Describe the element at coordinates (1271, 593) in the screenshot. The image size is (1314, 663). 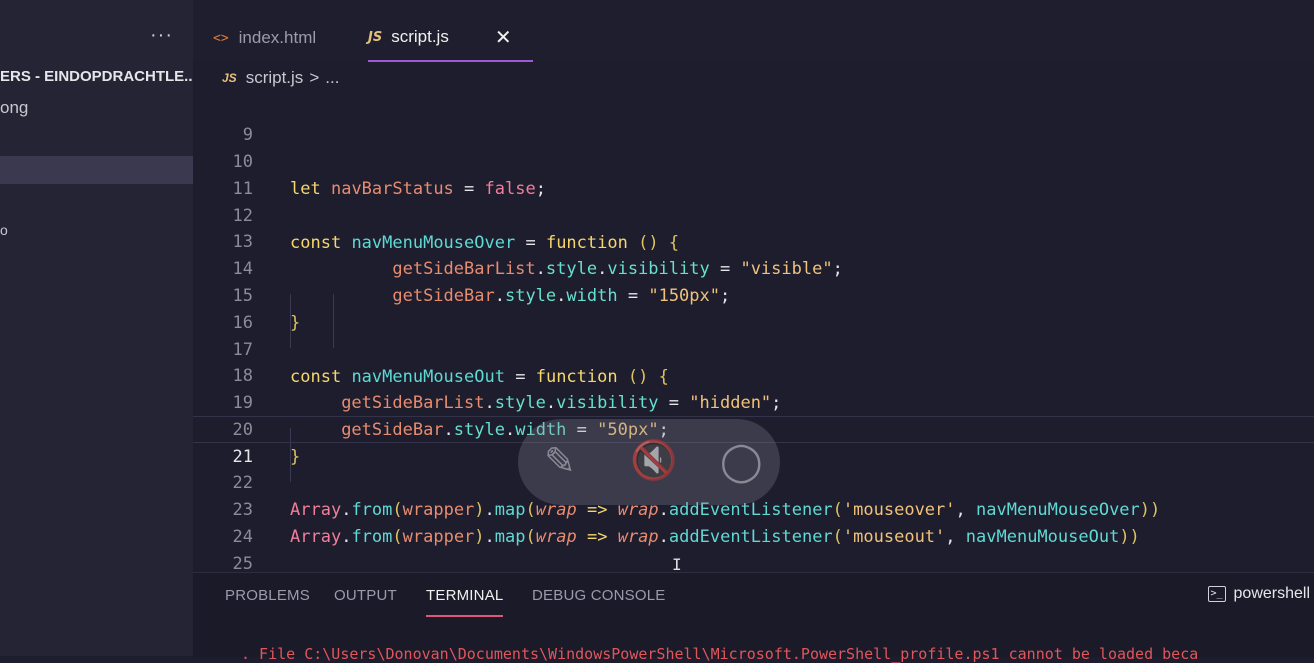
I see `shell-label: powershell` at that location.